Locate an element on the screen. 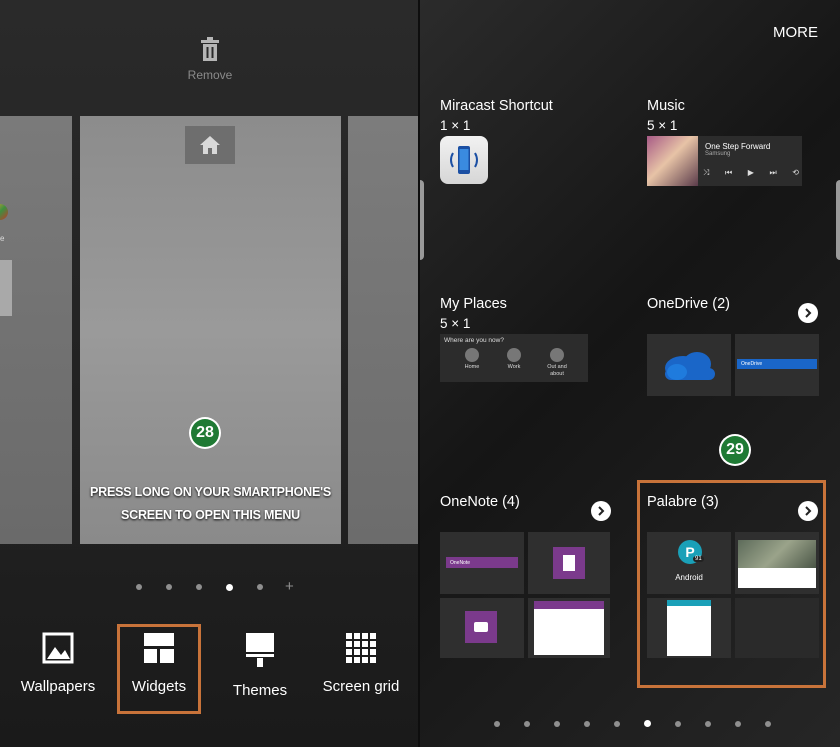  step-badge: 28 is located at coordinates (205, 433).